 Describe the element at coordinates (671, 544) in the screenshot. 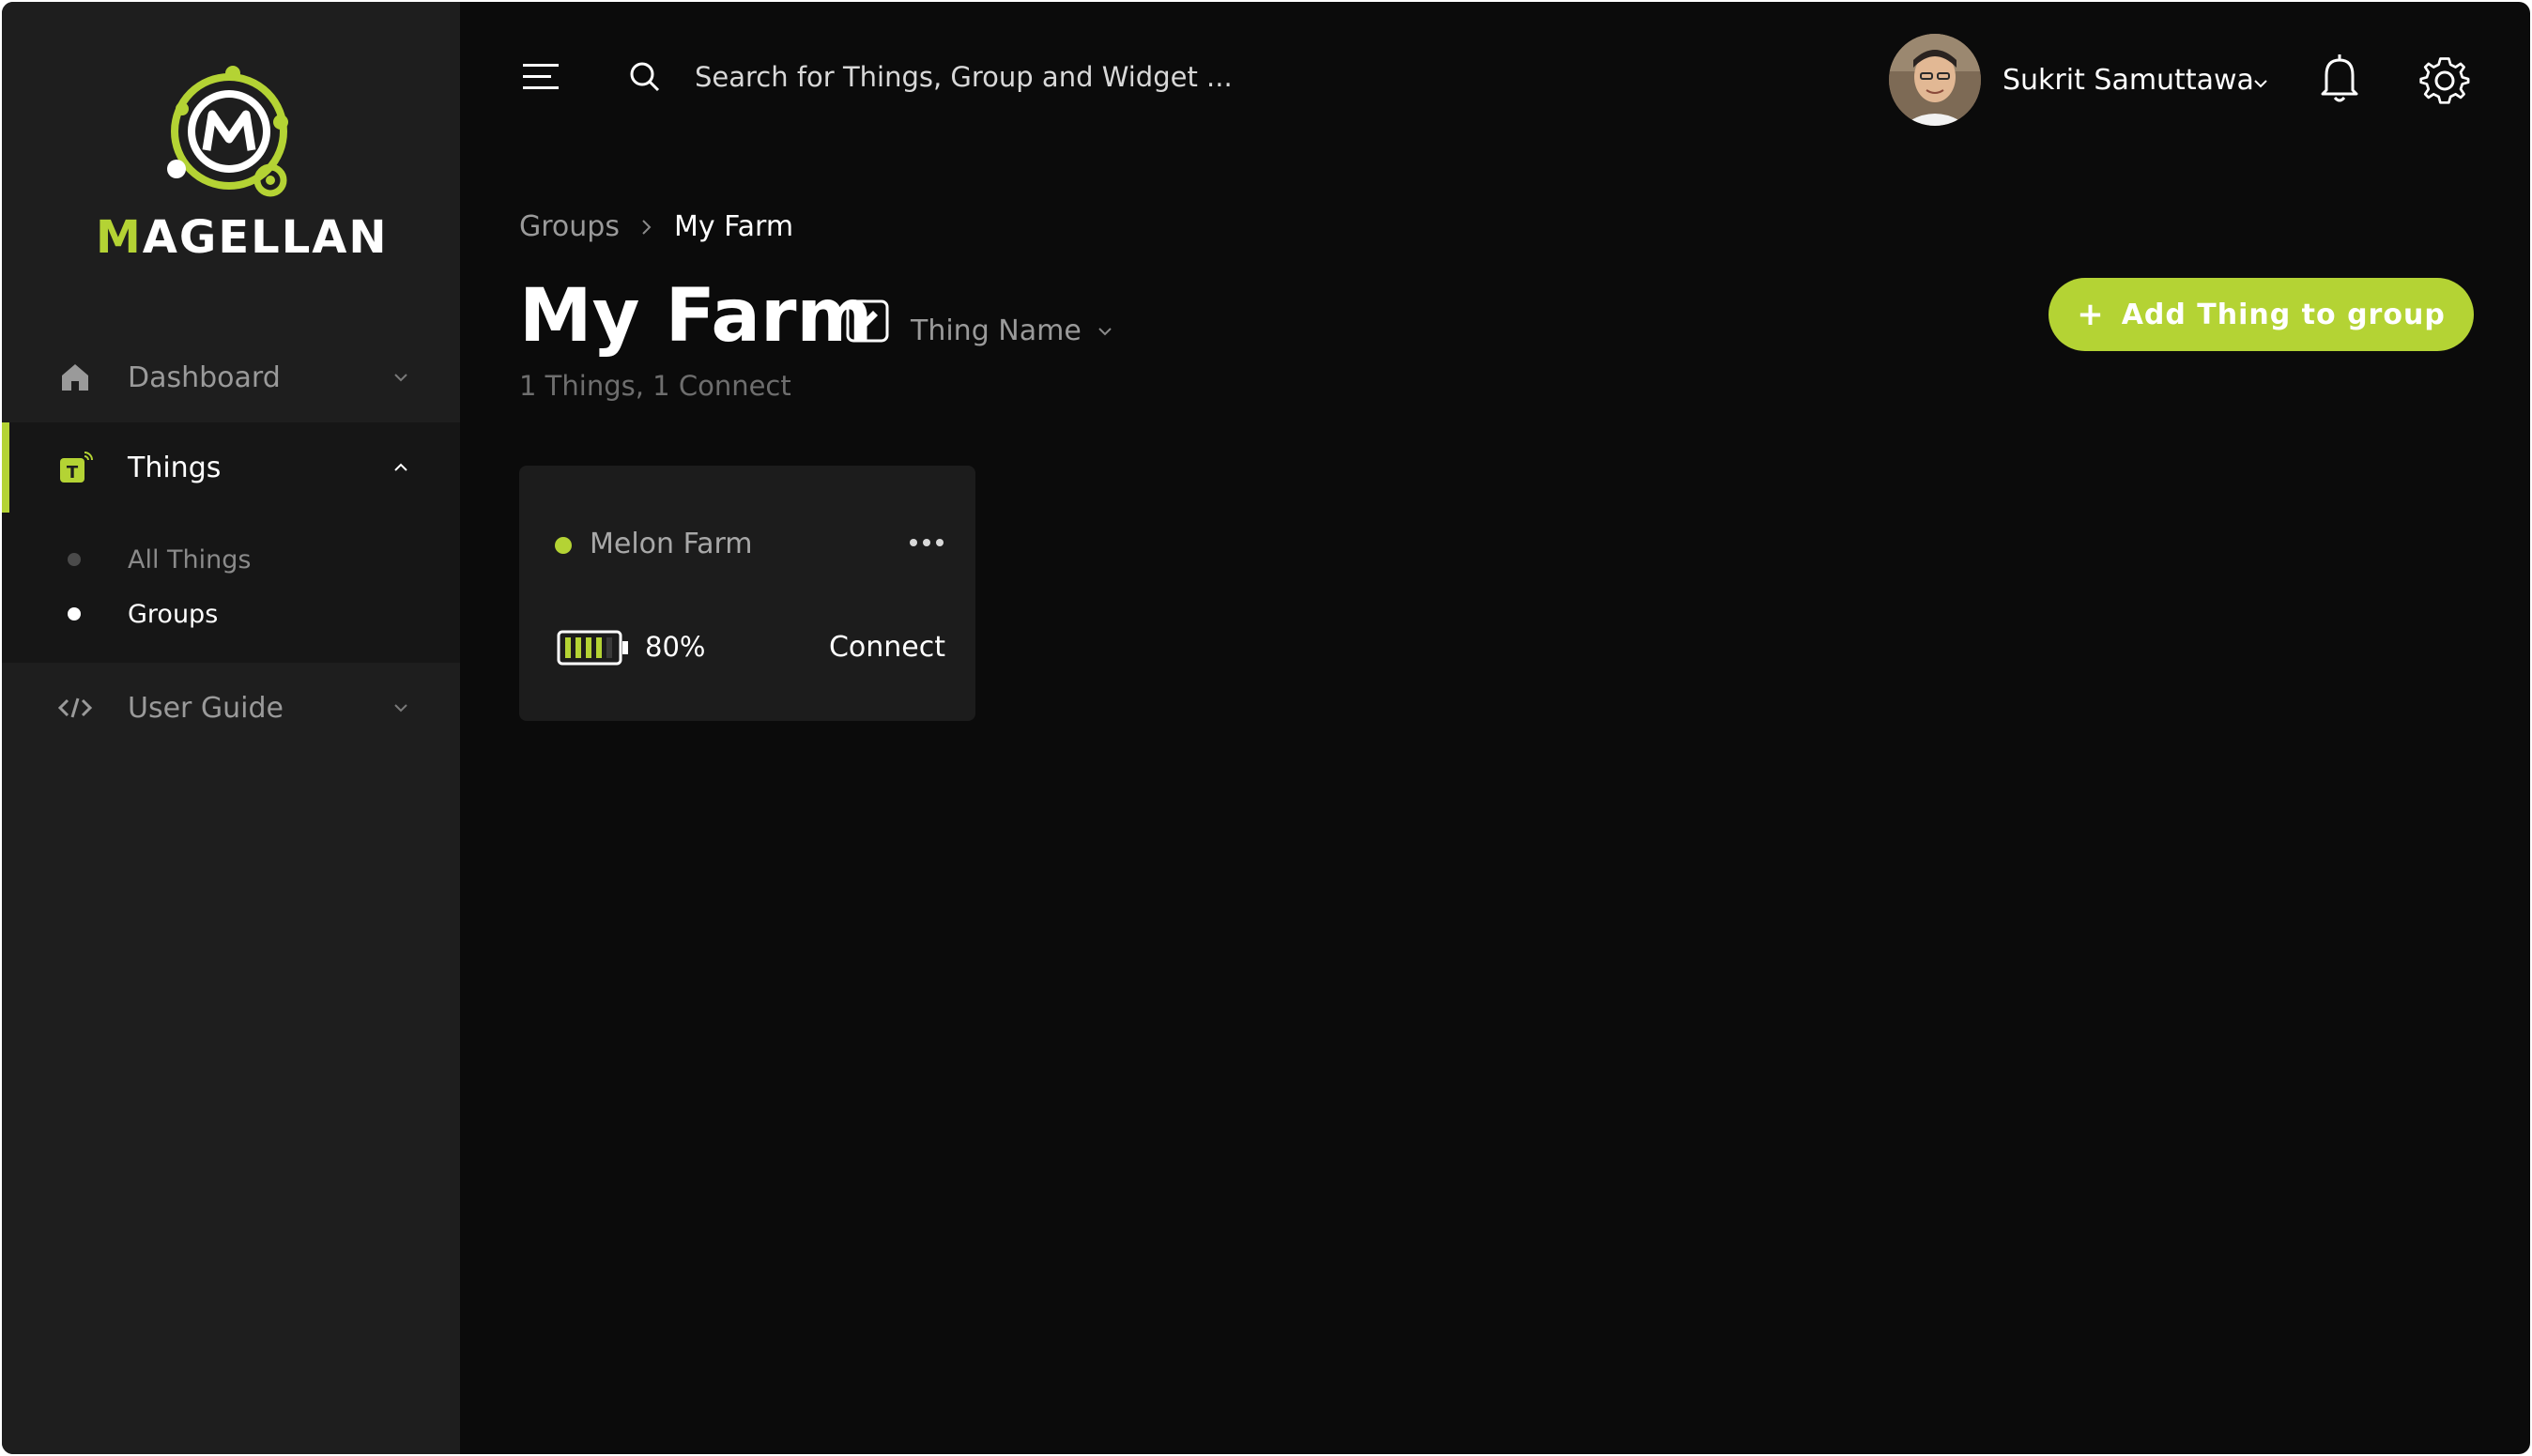

I see `thing-name: Melon Farm` at that location.